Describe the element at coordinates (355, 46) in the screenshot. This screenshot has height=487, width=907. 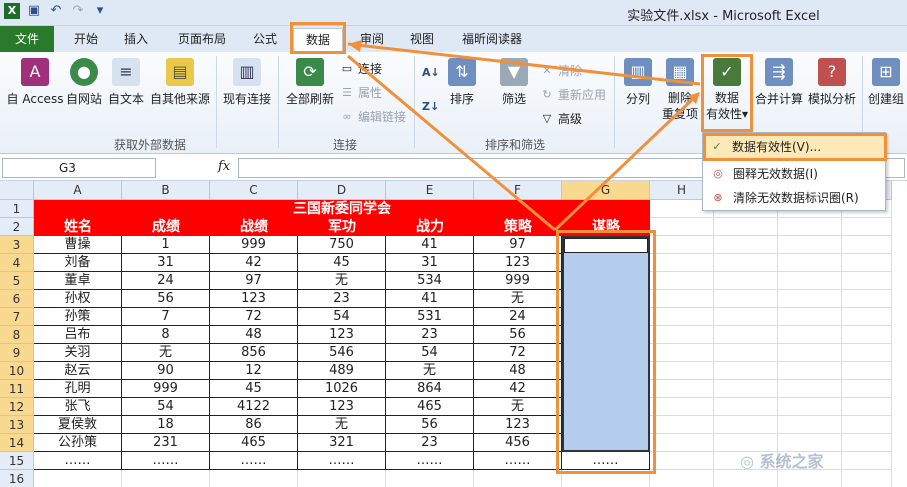
I see `arrowhead-data-tab` at that location.